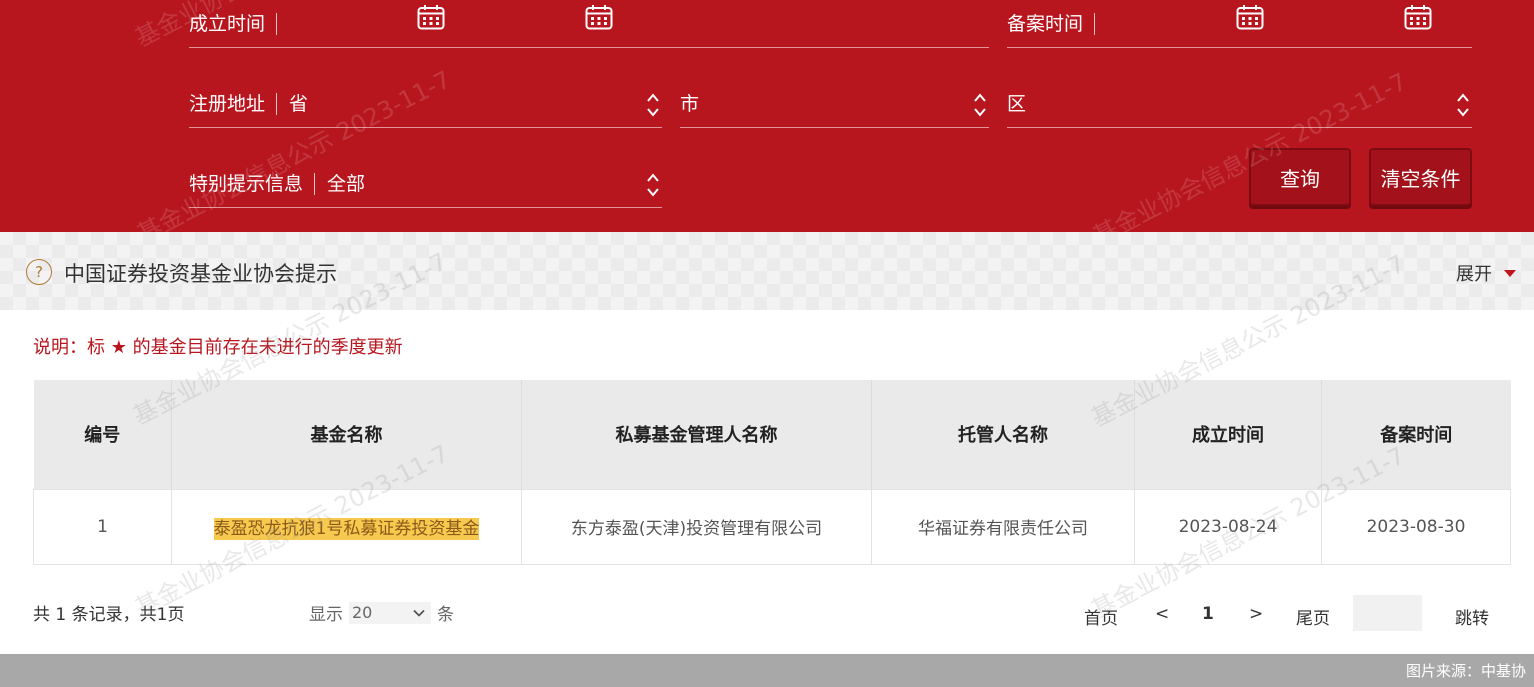 Image resolution: width=1534 pixels, height=687 pixels. Describe the element at coordinates (1017, 103) in the screenshot. I see `district-value: 区` at that location.